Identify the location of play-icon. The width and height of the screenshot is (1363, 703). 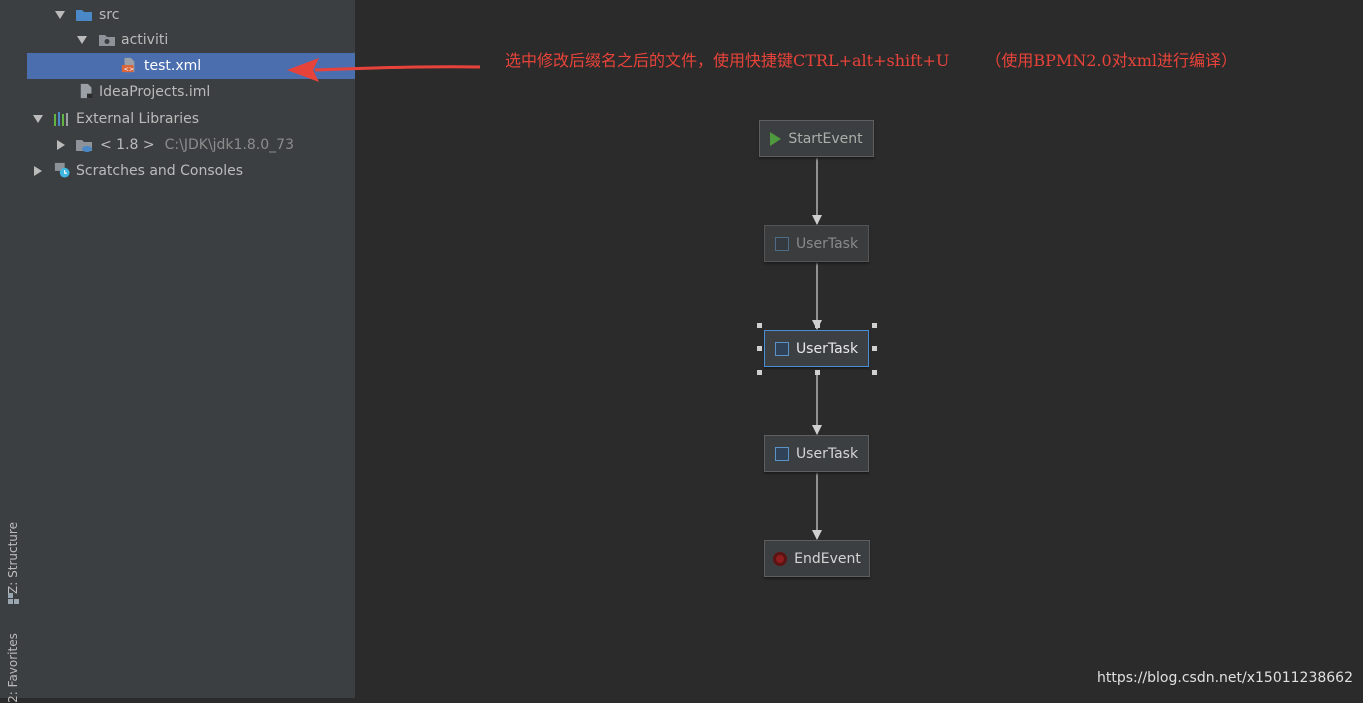
(776, 138).